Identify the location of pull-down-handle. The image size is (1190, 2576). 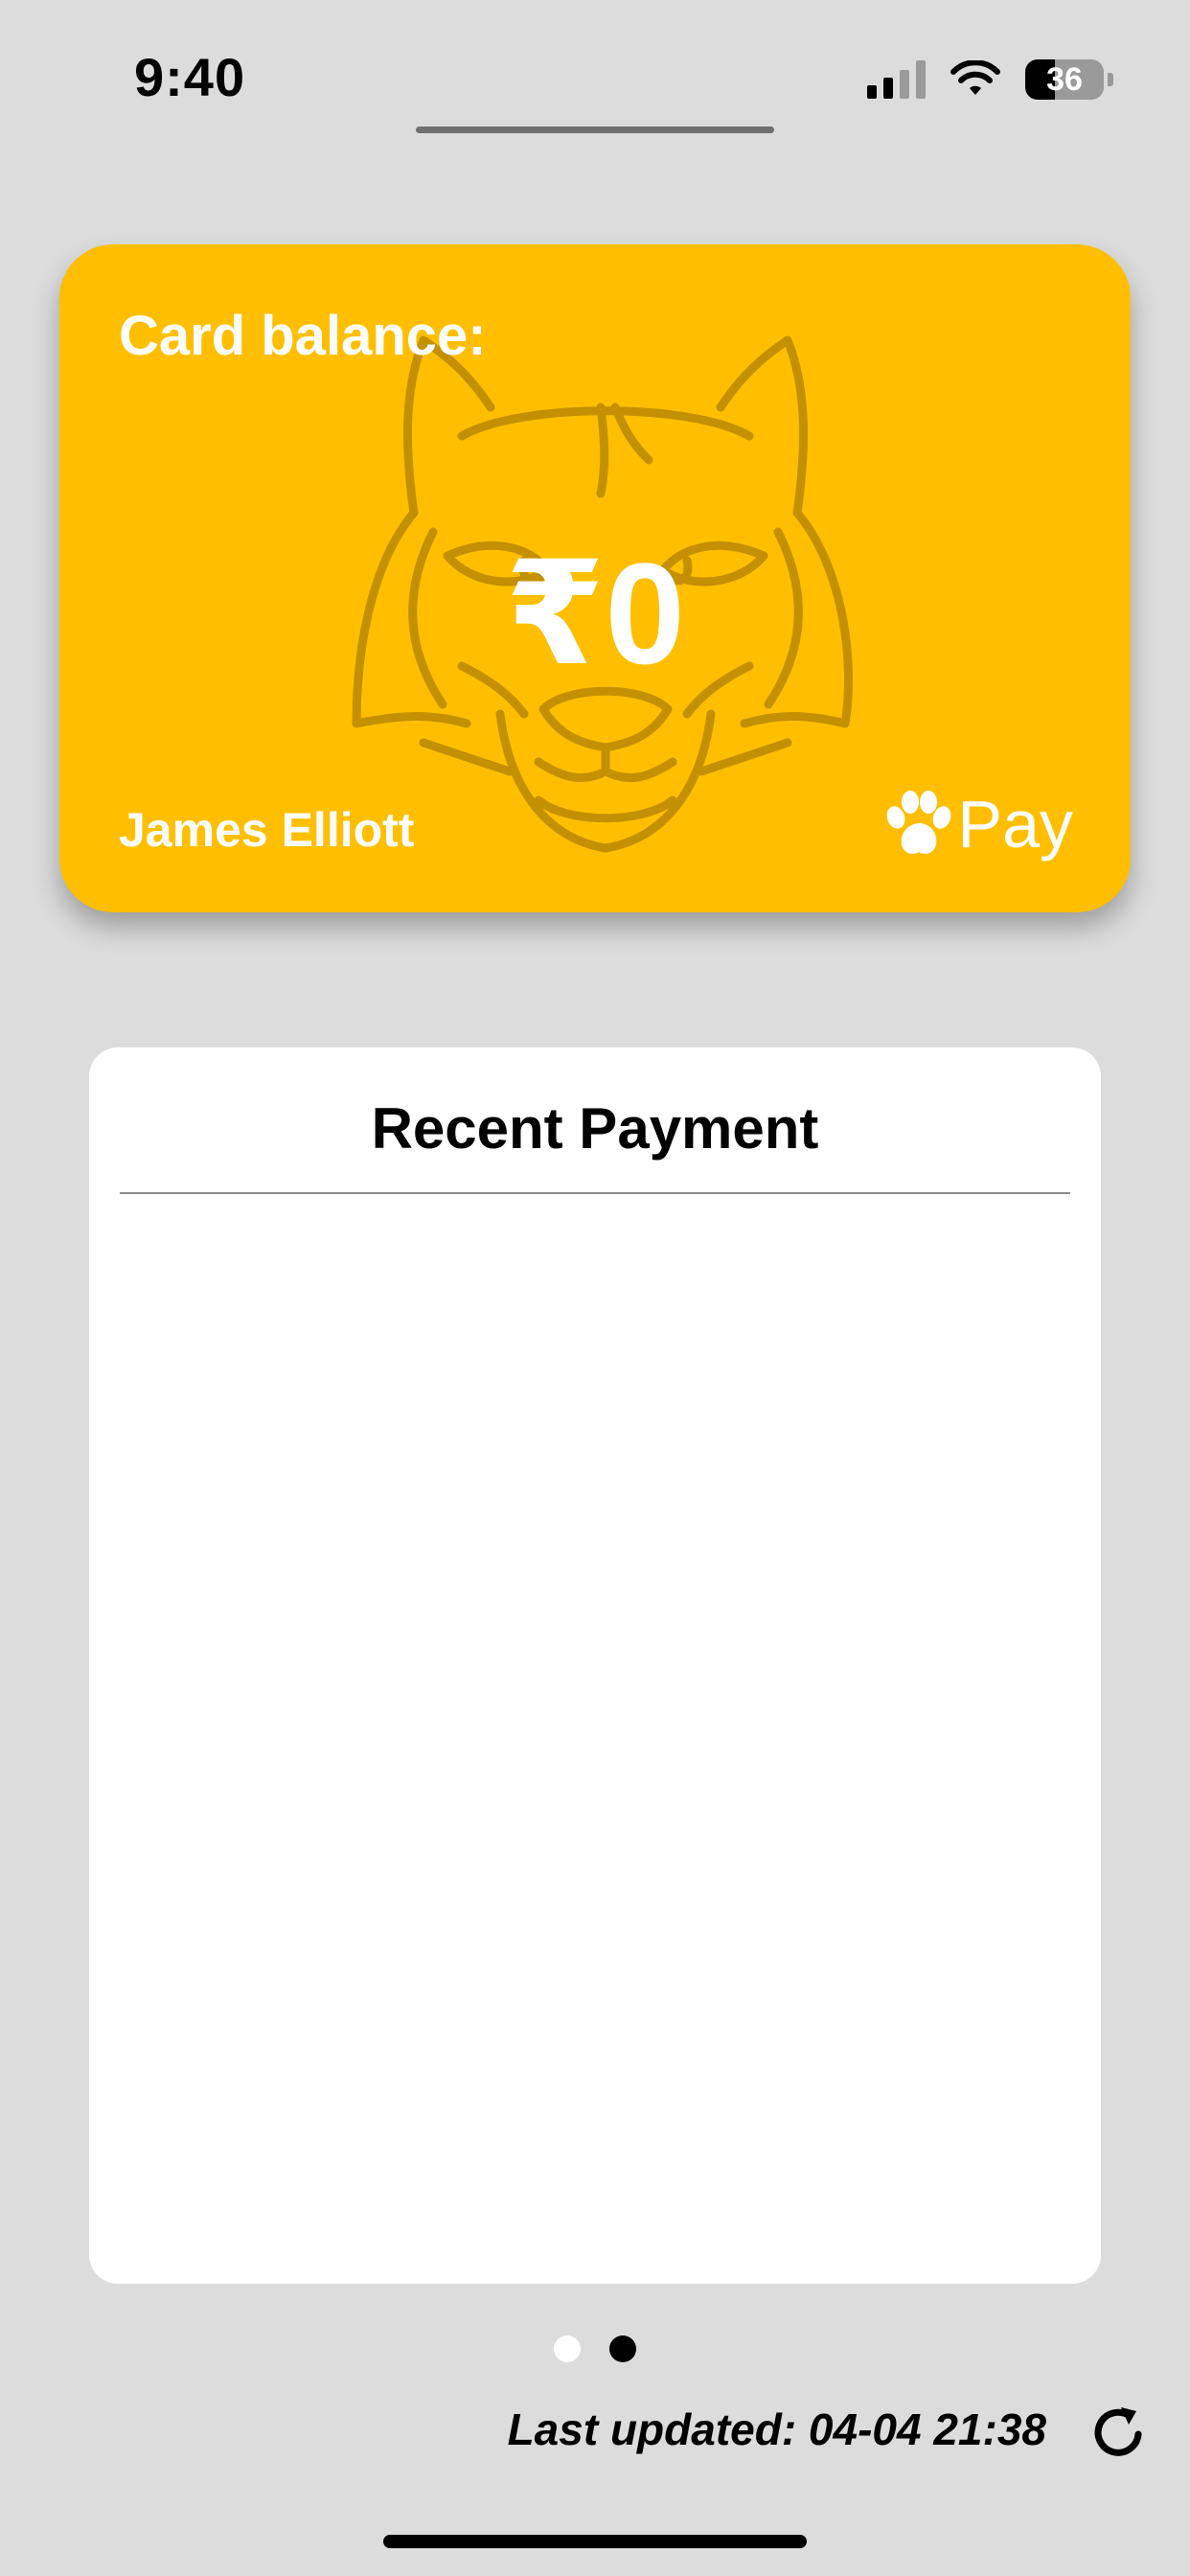
(595, 129).